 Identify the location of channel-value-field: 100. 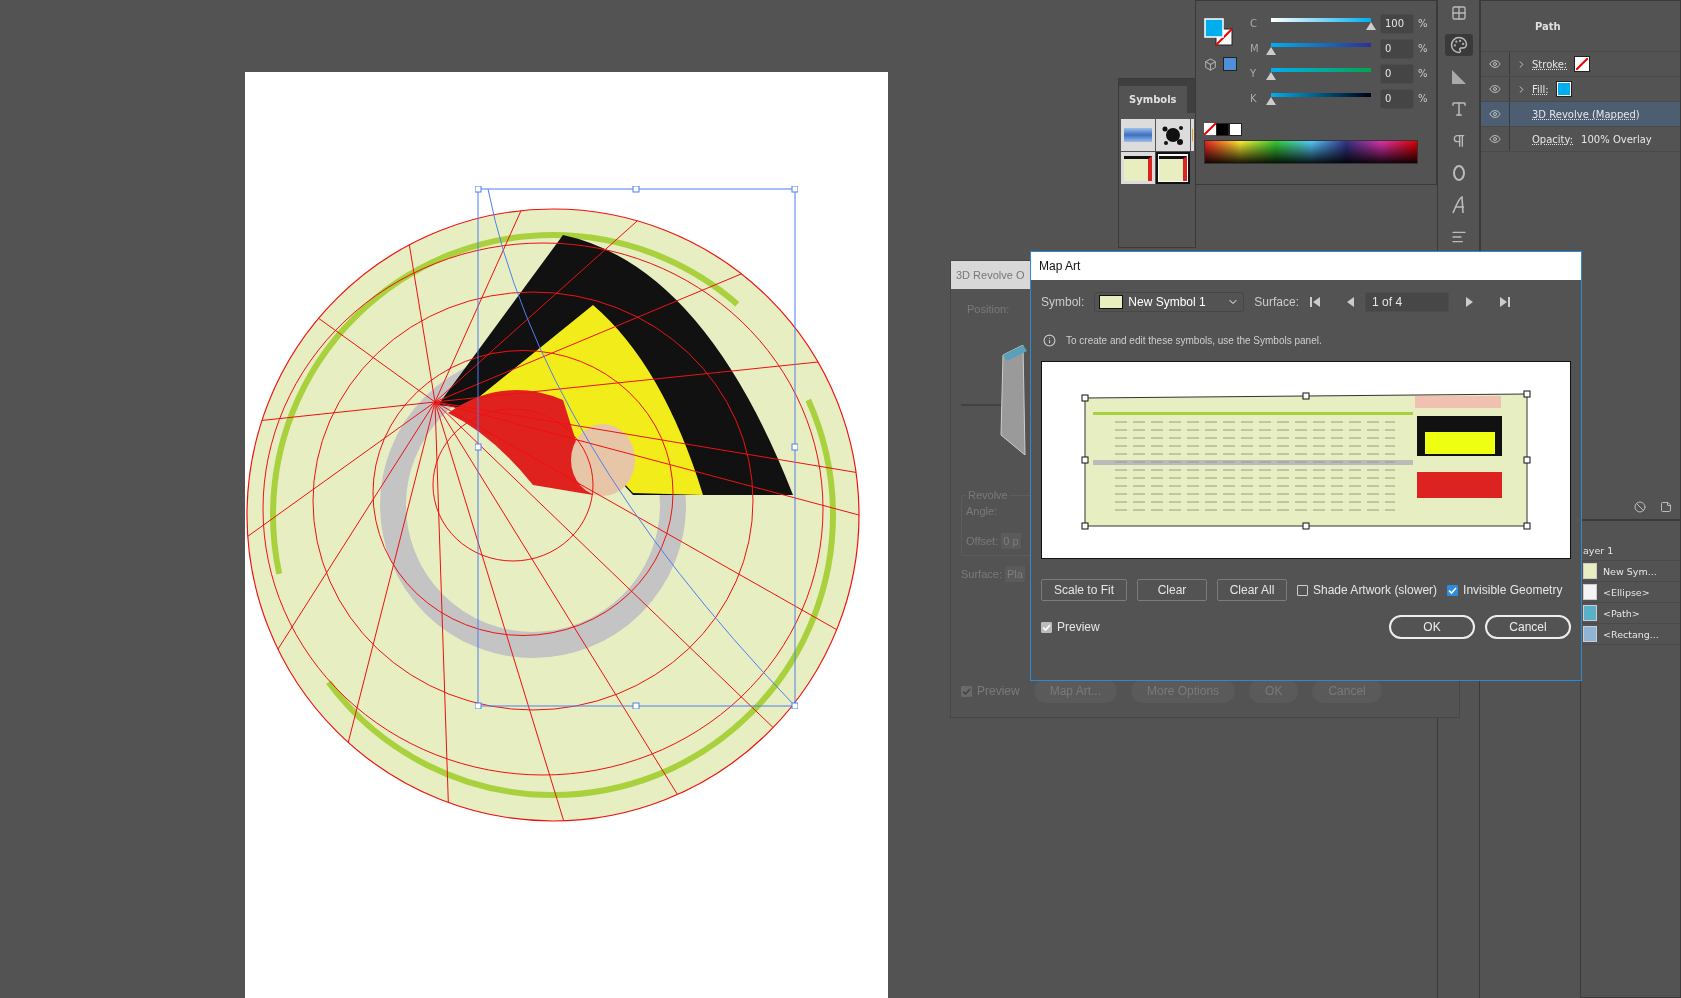
(1397, 23).